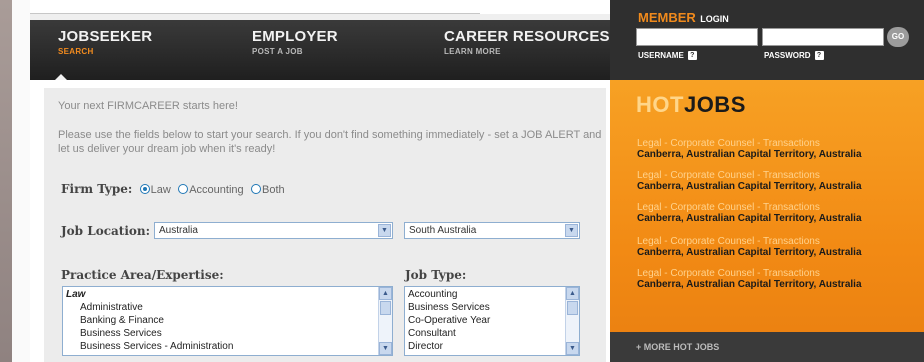 The image size is (924, 362). Describe the element at coordinates (273, 190) in the screenshot. I see `firm-type-both-label: Both` at that location.